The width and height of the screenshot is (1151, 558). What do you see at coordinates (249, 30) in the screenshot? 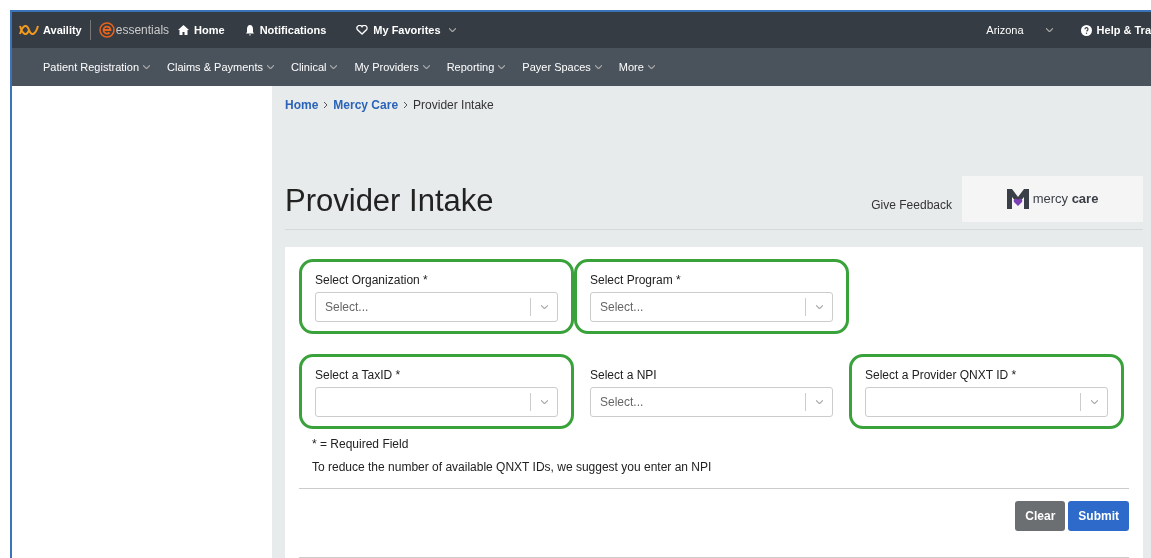
I see `bell-icon` at bounding box center [249, 30].